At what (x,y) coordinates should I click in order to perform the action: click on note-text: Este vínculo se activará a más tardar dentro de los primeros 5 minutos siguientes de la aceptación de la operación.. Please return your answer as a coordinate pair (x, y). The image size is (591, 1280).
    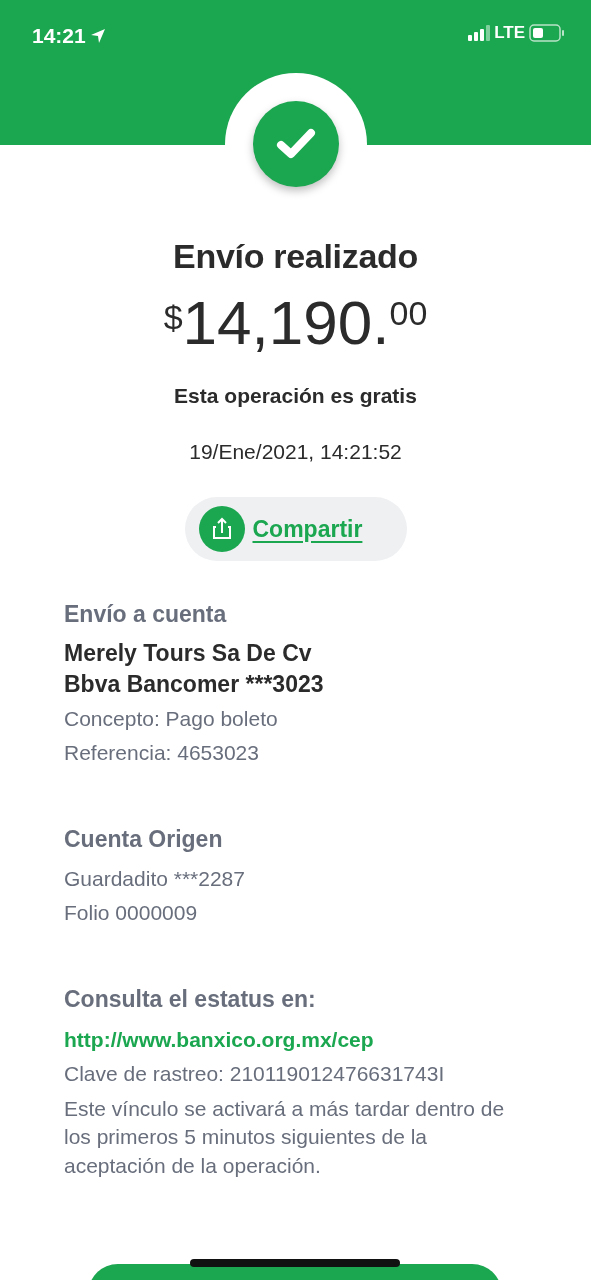
    Looking at the image, I should click on (285, 1137).